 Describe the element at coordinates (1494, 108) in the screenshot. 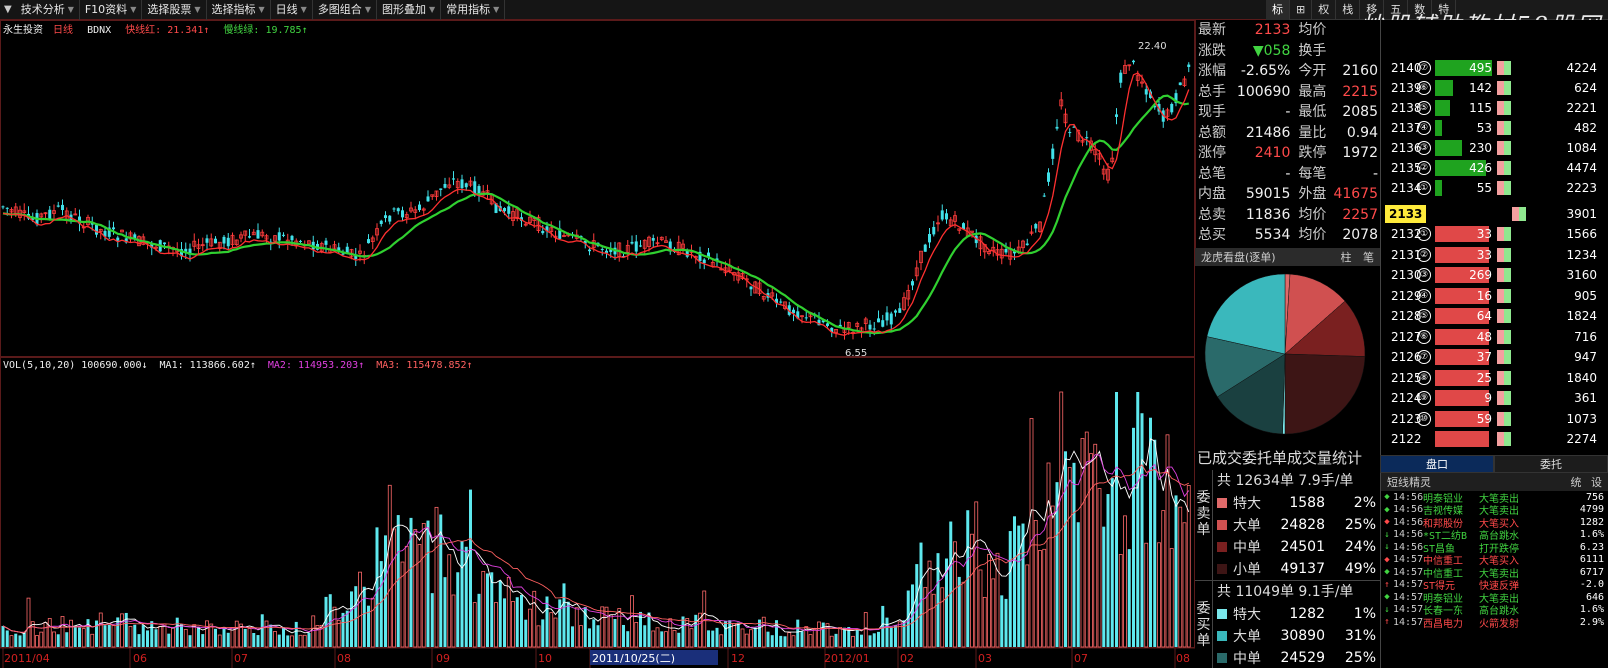

I see `ask-row: 2138 ⑤ 115 2221` at that location.